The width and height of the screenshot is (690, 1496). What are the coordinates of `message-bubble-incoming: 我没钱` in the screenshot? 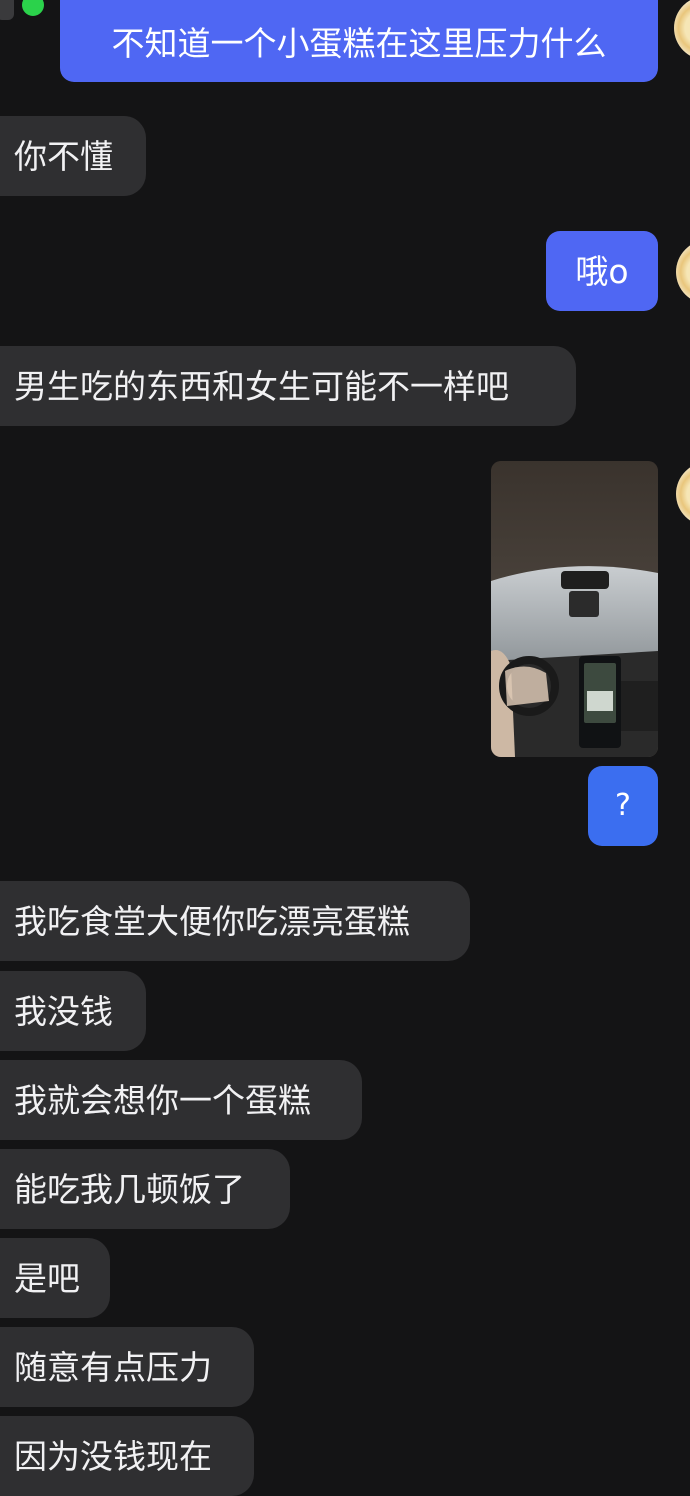 It's located at (73, 1011).